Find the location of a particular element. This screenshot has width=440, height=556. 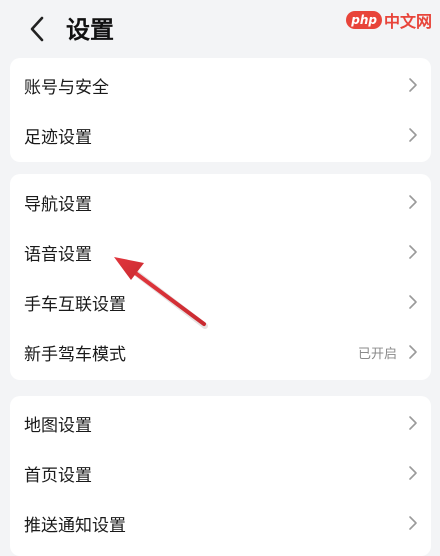

settings-item-homepage: 首页设置 is located at coordinates (220, 473).